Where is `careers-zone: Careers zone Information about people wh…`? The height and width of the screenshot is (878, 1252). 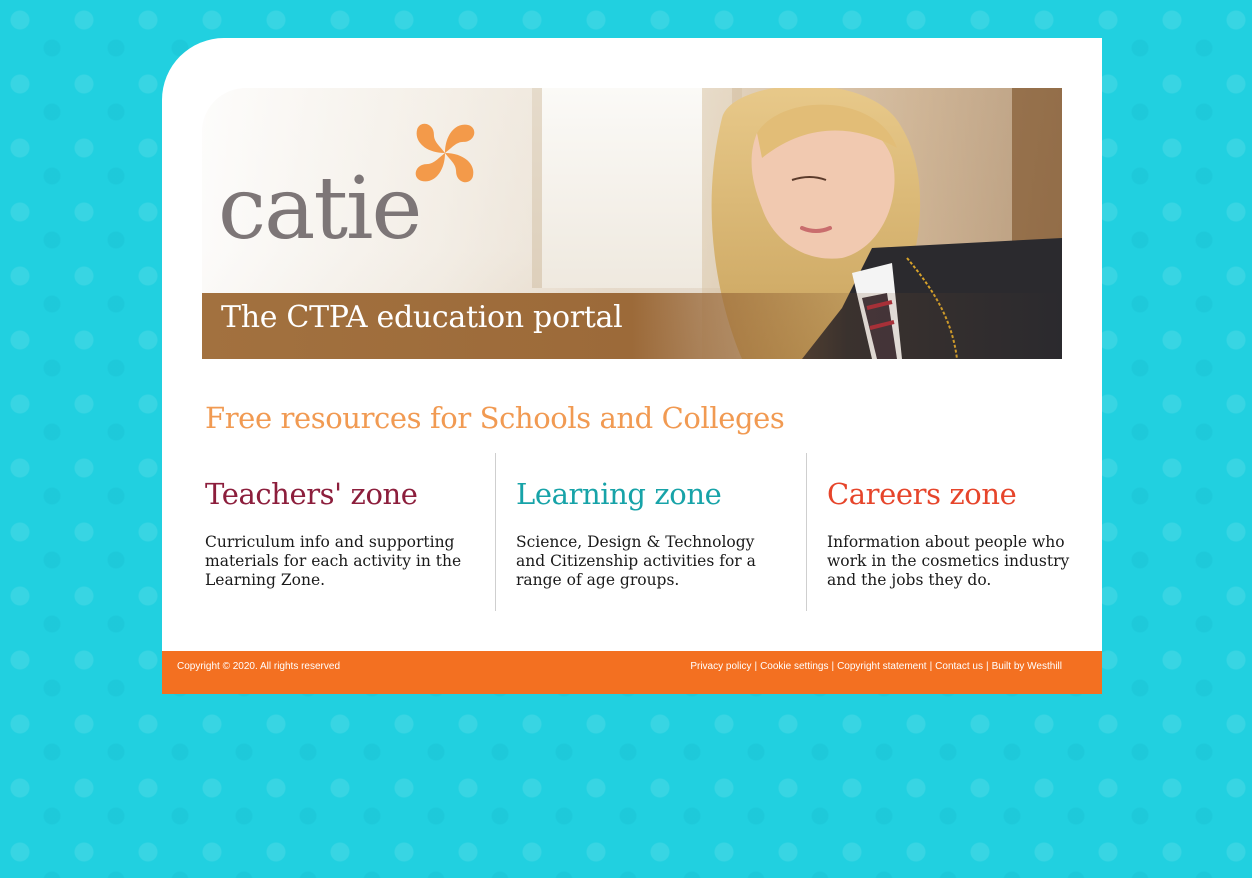 careers-zone: Careers zone Information about people wh… is located at coordinates (951, 532).